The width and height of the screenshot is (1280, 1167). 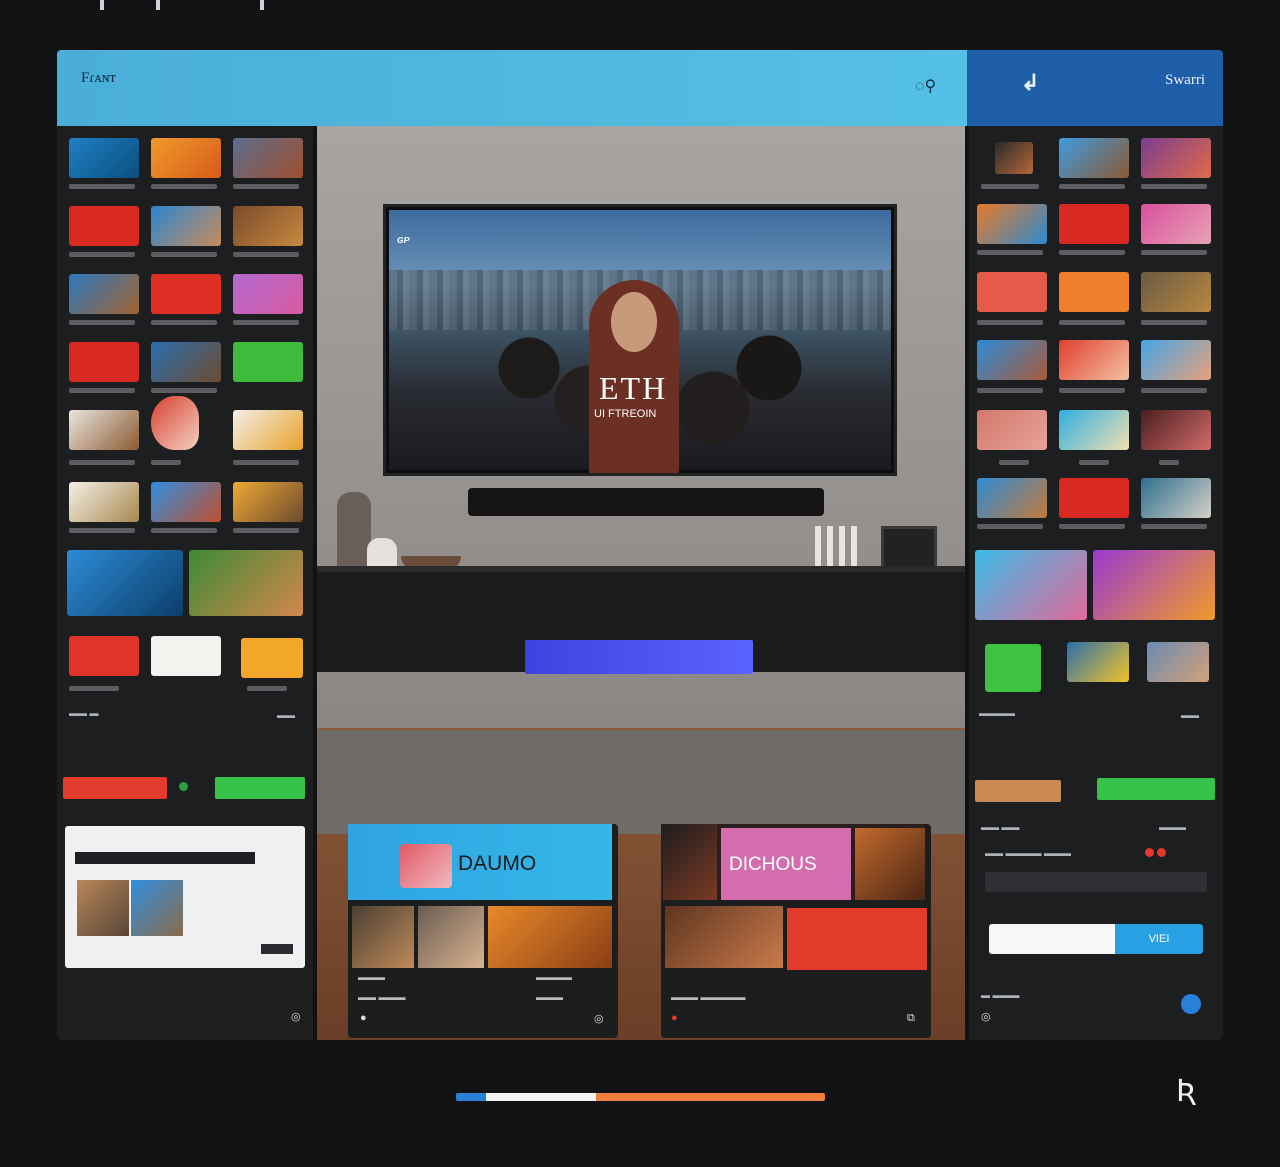 I want to click on content-card: DAUMO ▬▬▬ ▬▬▬▬ ▬▬ ▬▬▬ ▬▬▬ ● ◎, so click(x=483, y=931).